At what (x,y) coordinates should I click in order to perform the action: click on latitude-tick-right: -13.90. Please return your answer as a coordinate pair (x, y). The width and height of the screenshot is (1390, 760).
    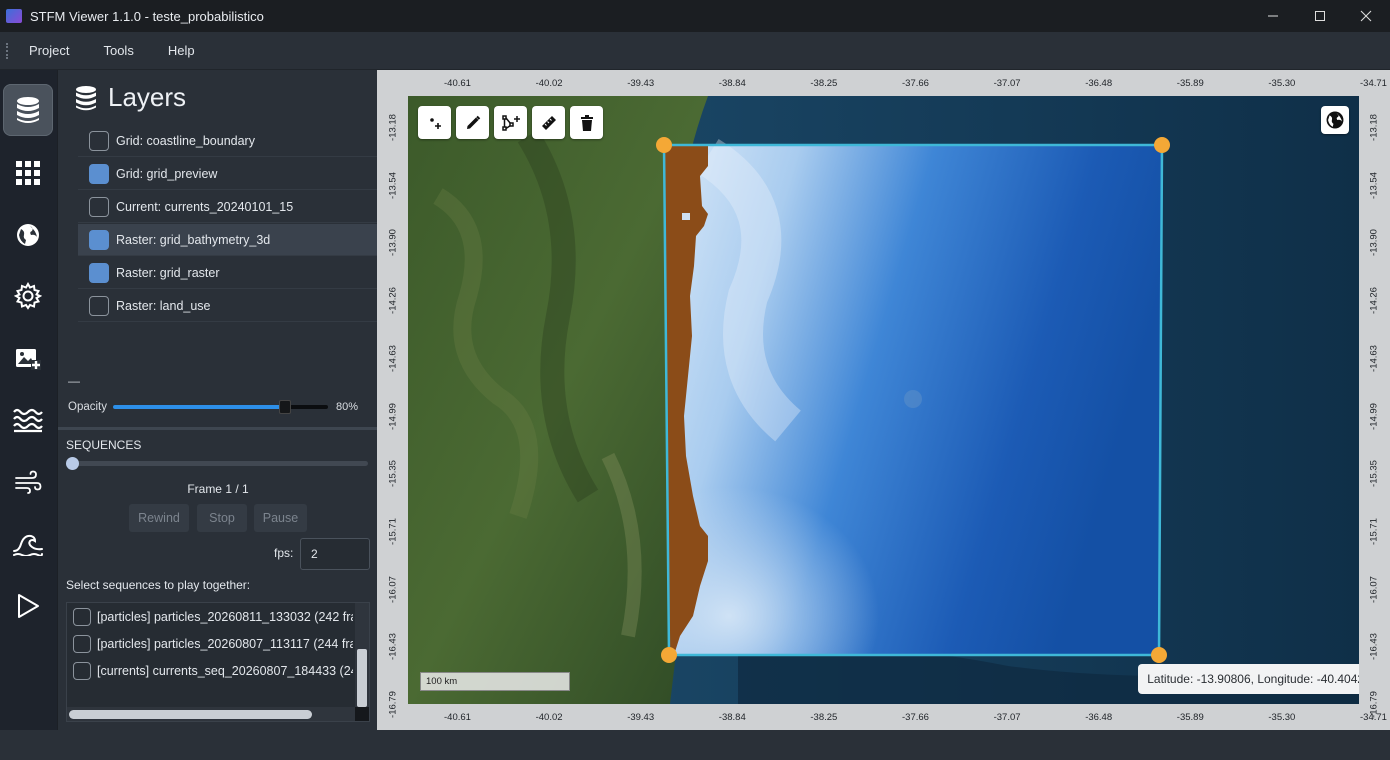
    Looking at the image, I should click on (1374, 243).